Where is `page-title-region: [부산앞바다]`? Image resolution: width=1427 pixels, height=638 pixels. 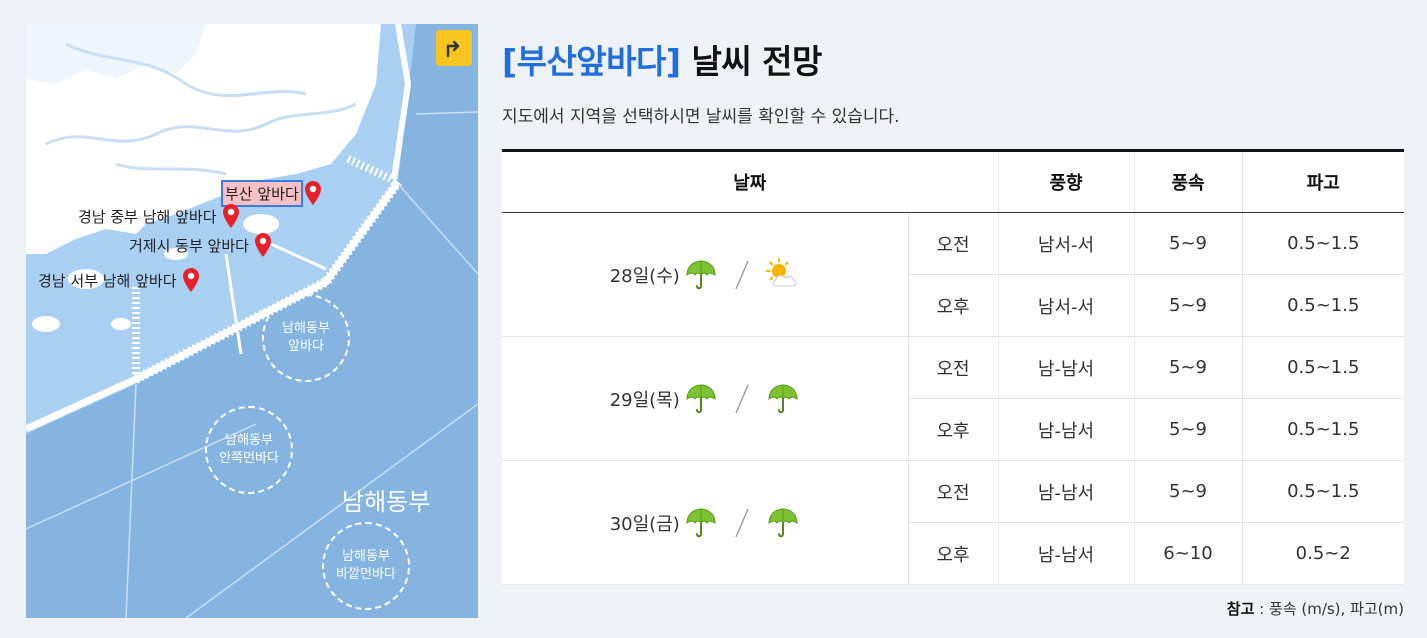
page-title-region: [부산앞바다] is located at coordinates (591, 61).